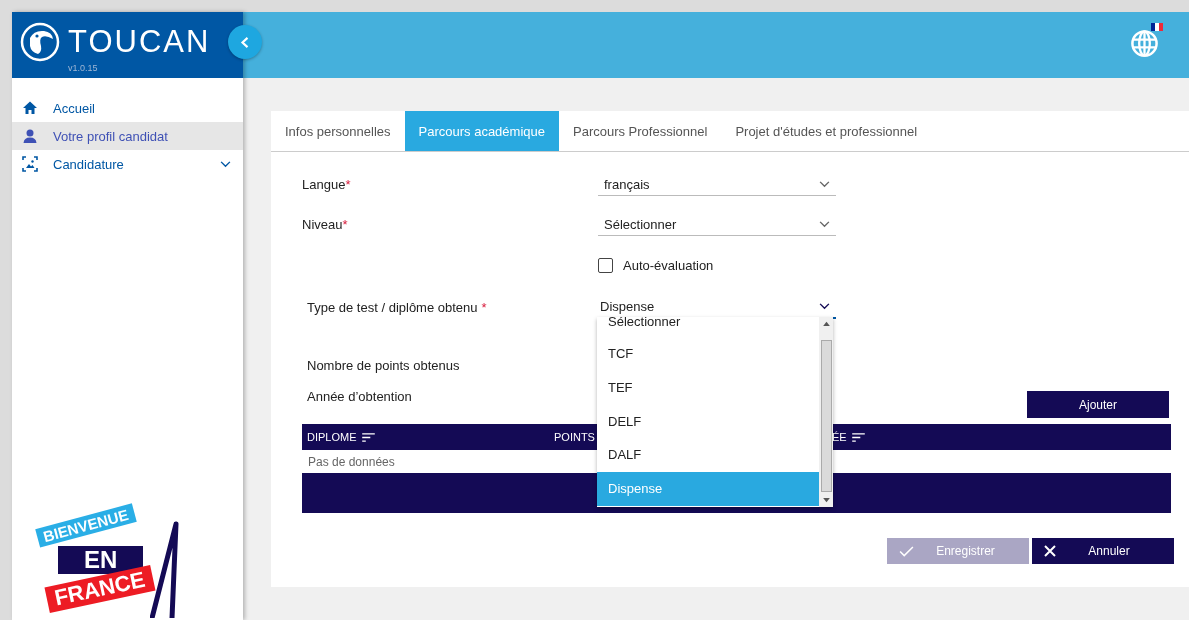  Describe the element at coordinates (30, 108) in the screenshot. I see `home-icon` at that location.